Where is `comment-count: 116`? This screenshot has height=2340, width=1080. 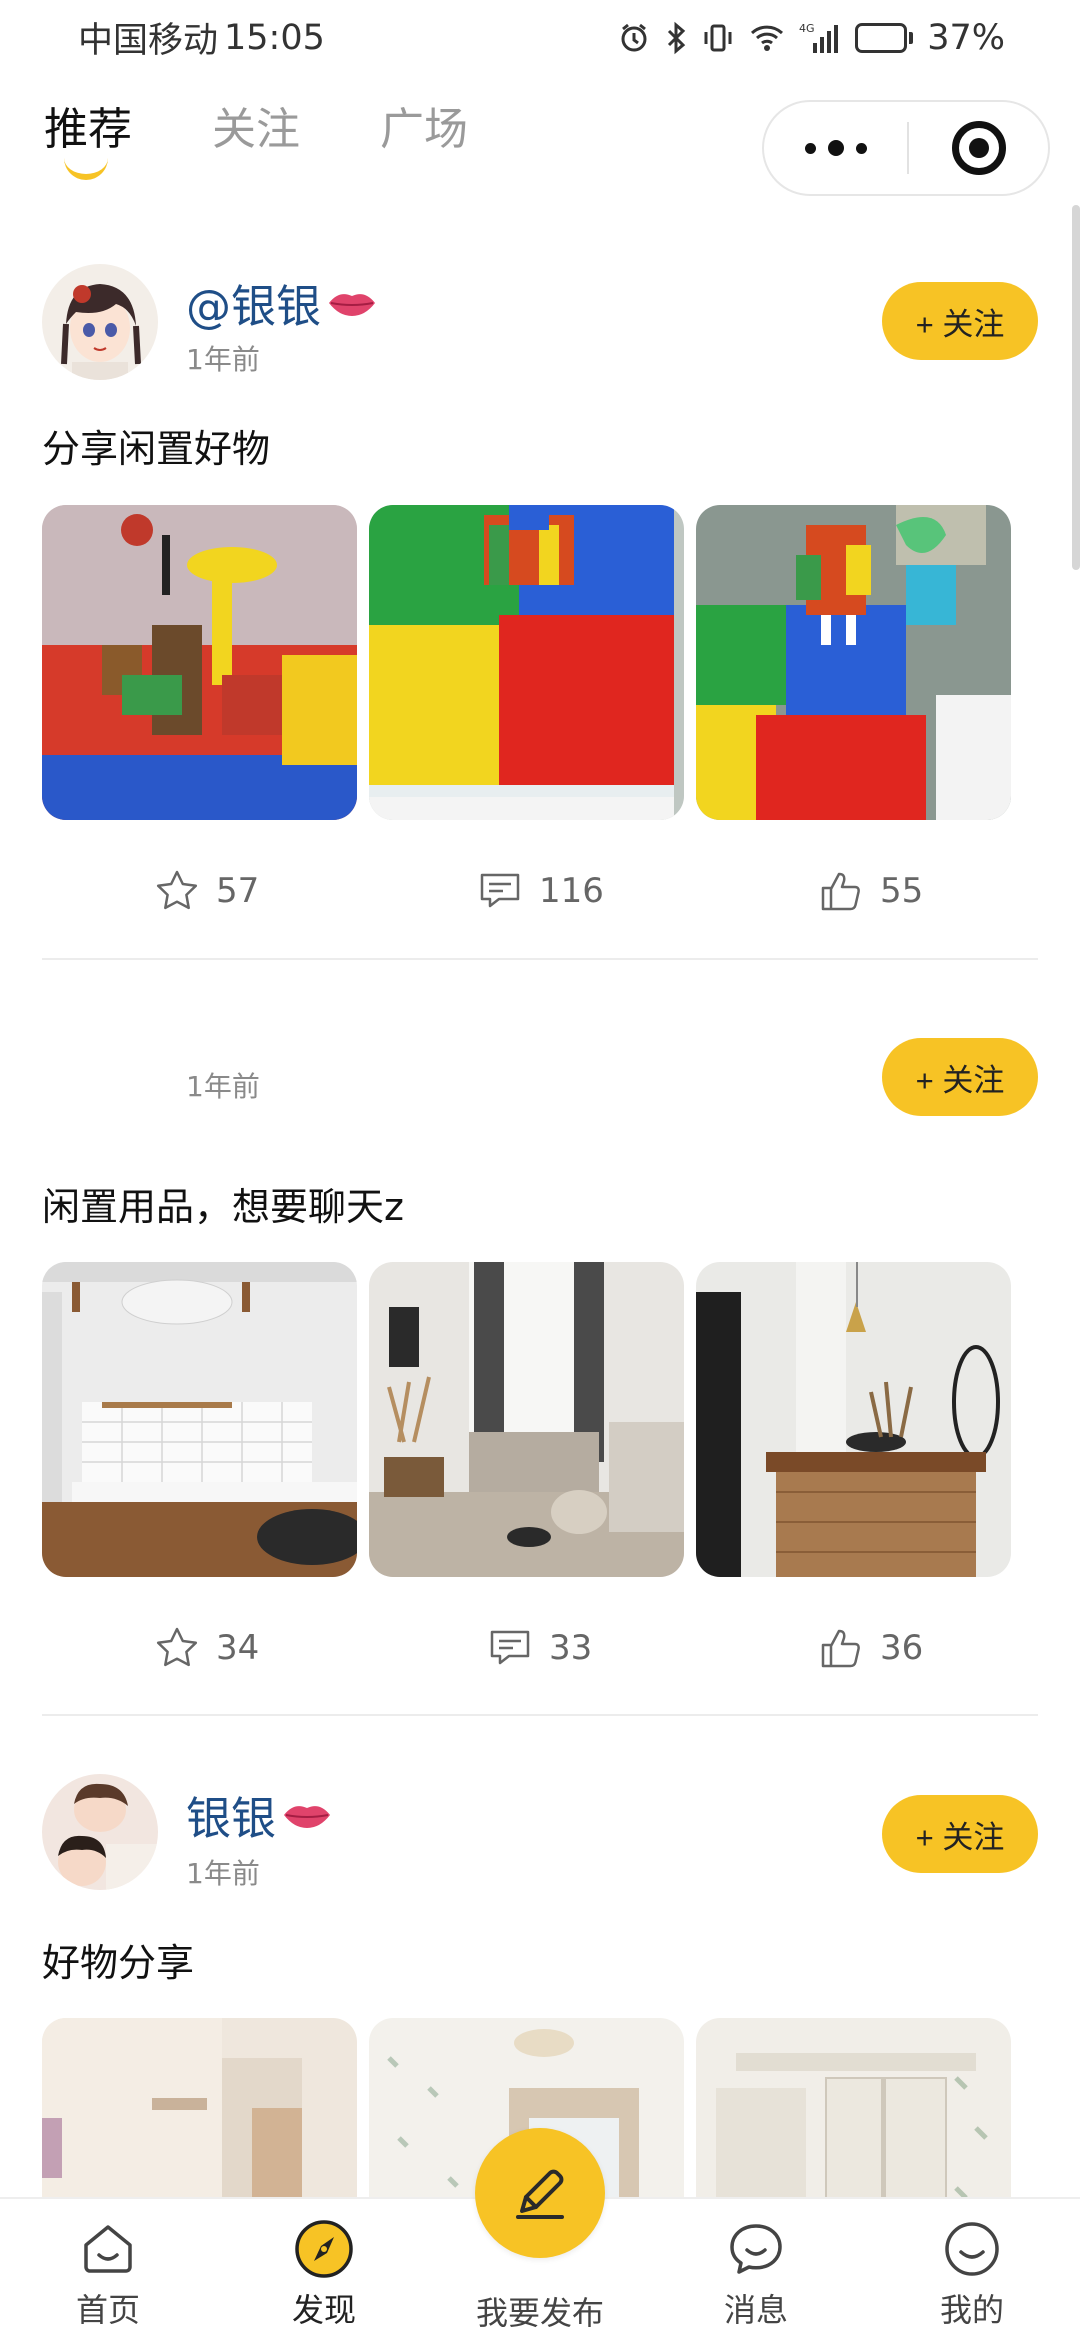
comment-count: 116 is located at coordinates (571, 891).